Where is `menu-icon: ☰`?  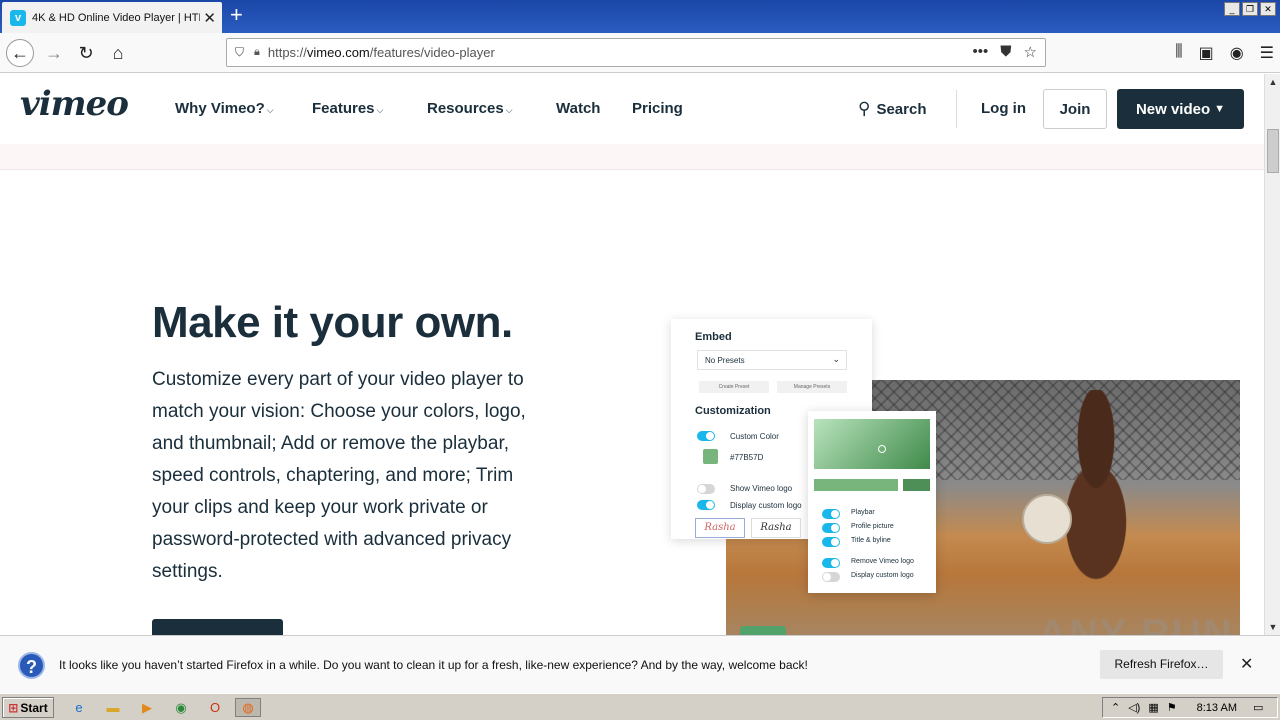 menu-icon: ☰ is located at coordinates (1267, 53).